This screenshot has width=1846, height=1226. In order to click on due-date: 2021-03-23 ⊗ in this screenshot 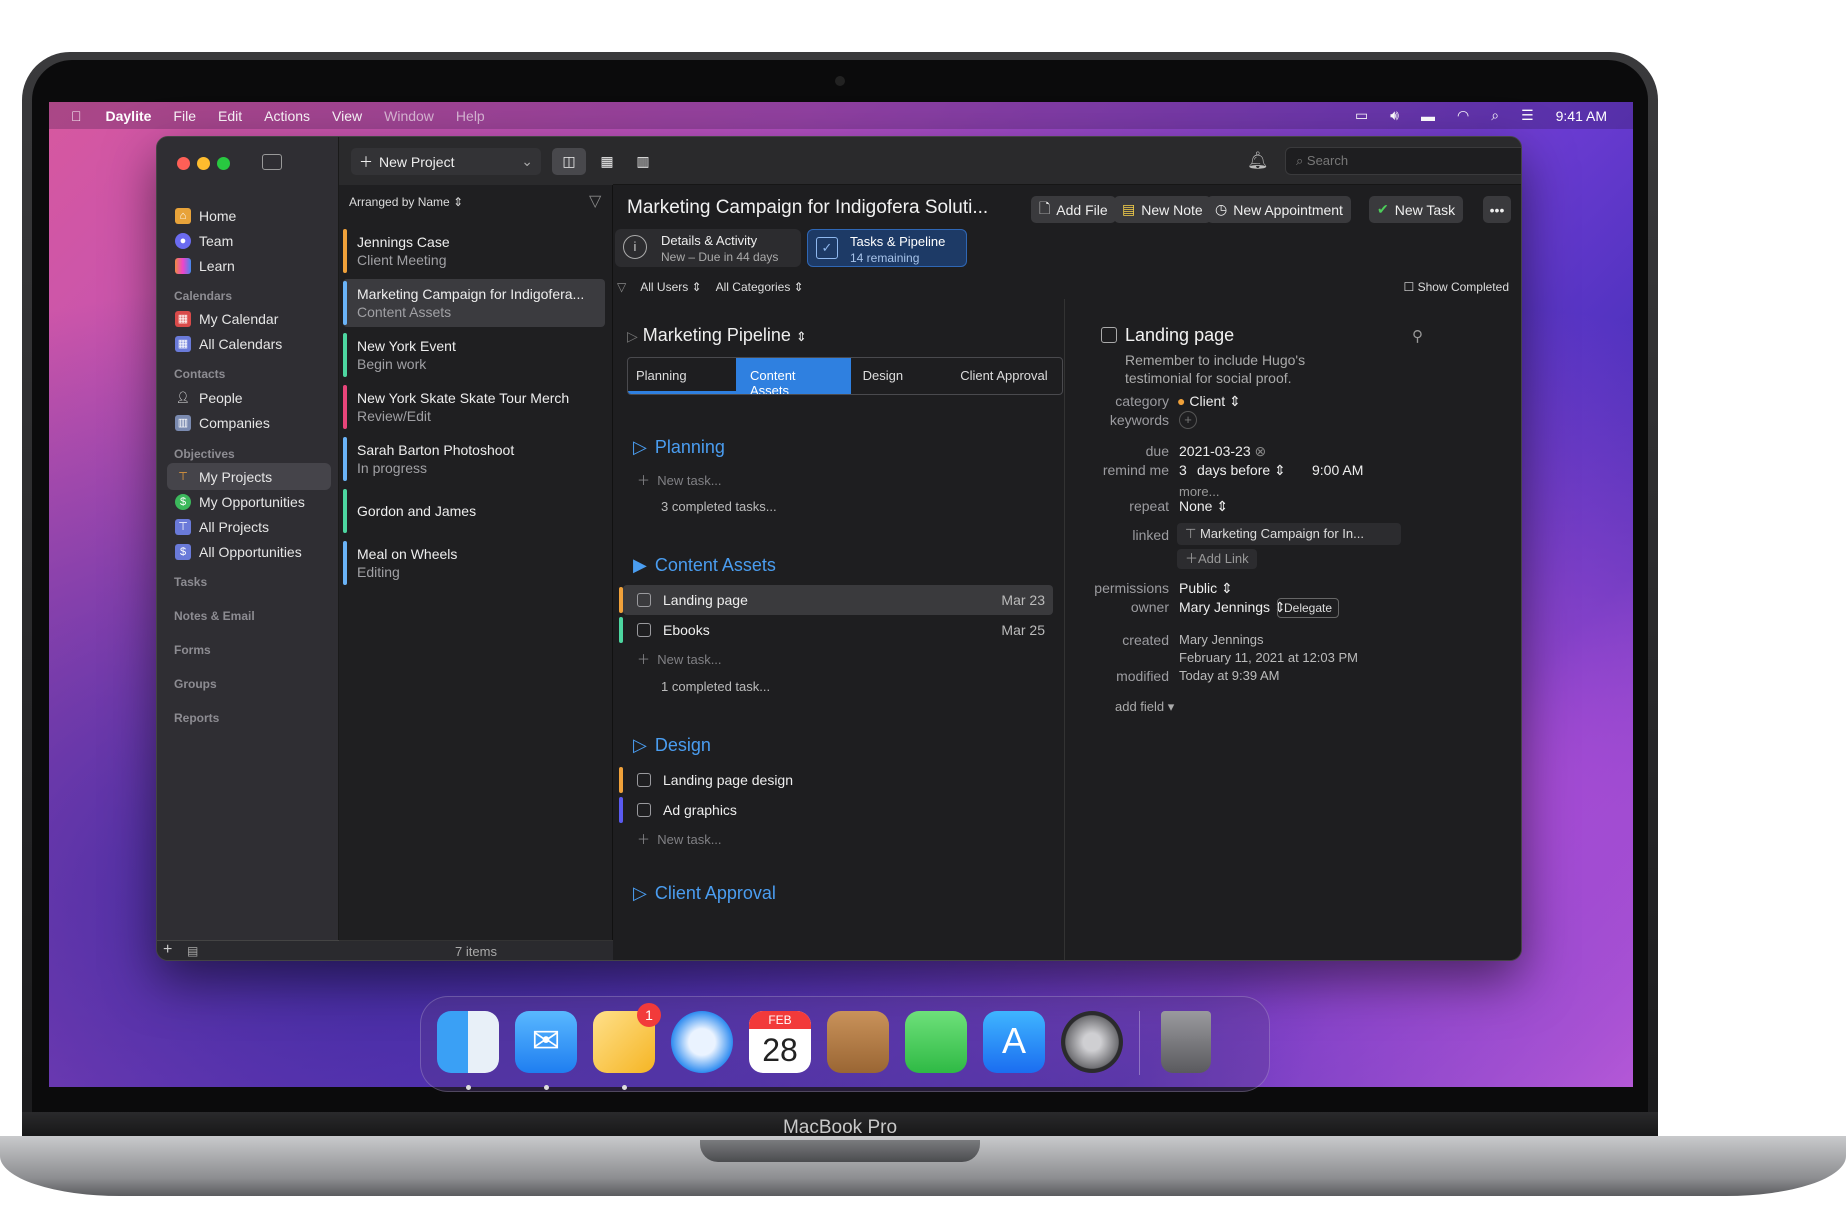, I will do `click(1222, 451)`.